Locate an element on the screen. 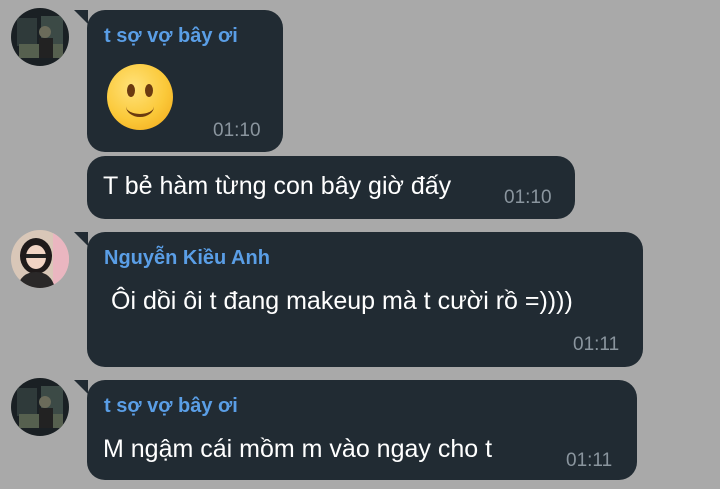 The height and width of the screenshot is (489, 720). avatar-photo-girl is located at coordinates (40, 259).